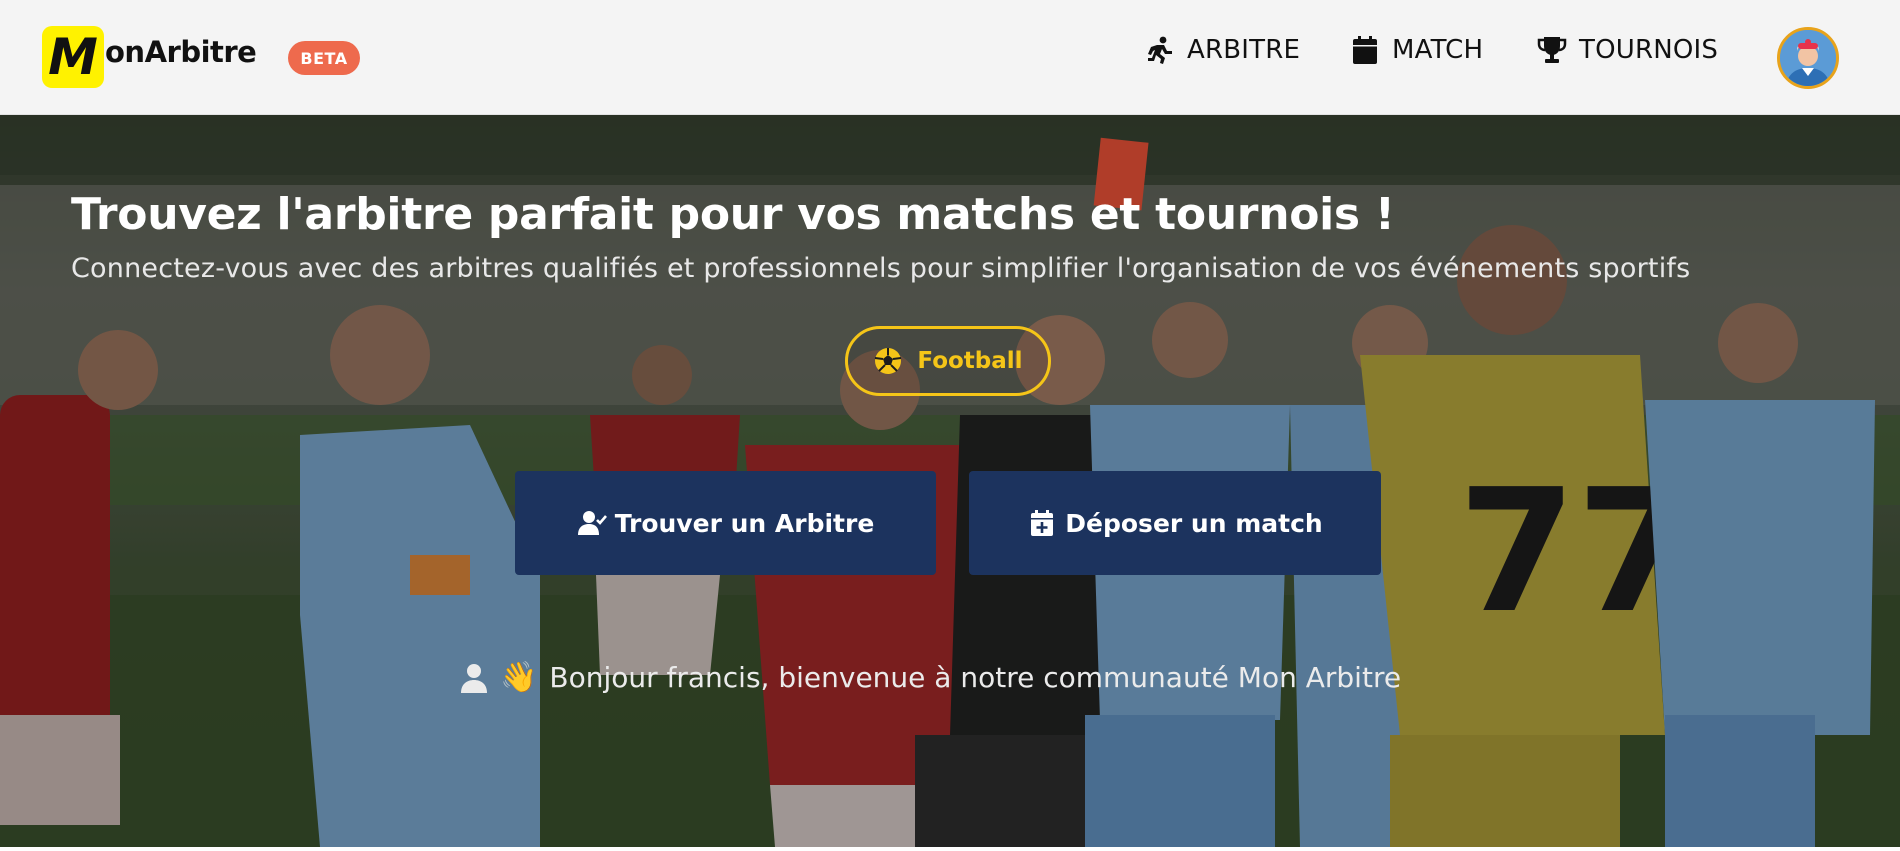 Image resolution: width=1900 pixels, height=851 pixels. I want to click on nav-label: ARBITRE, so click(1244, 50).